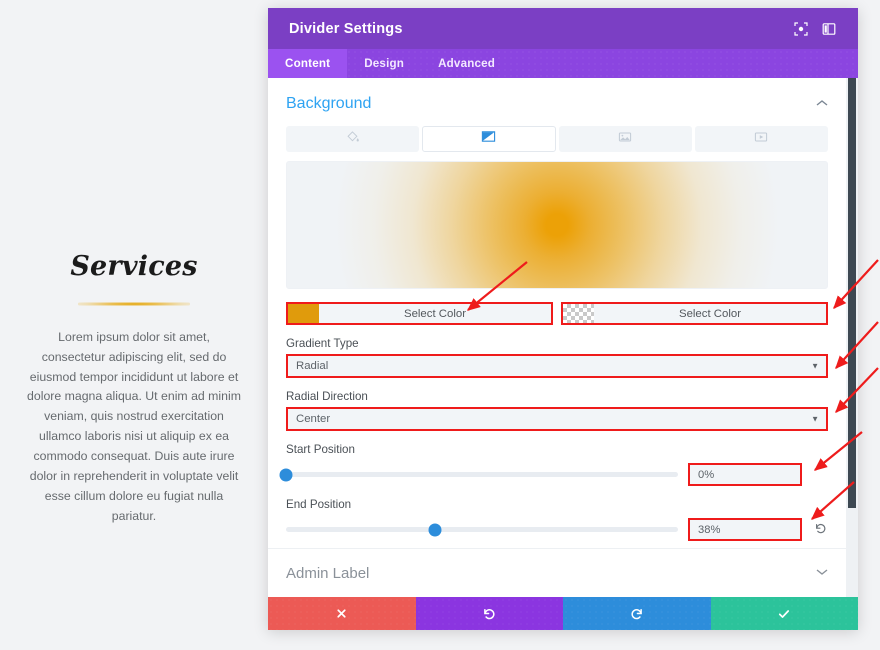 This screenshot has width=880, height=650. I want to click on paint-bucket-icon, so click(353, 139).